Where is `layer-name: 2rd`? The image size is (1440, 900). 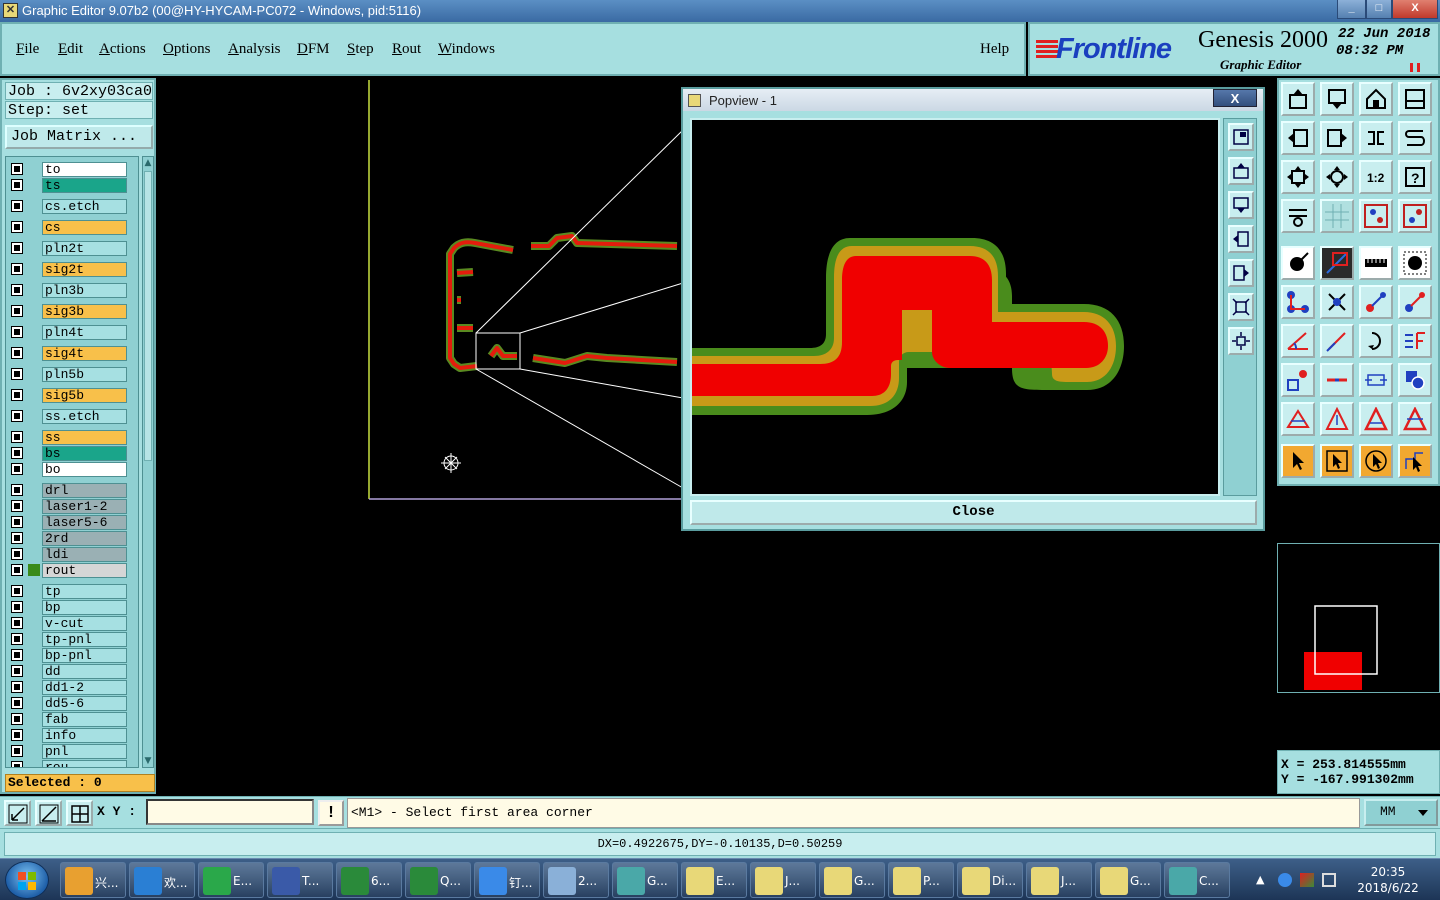 layer-name: 2rd is located at coordinates (84, 538).